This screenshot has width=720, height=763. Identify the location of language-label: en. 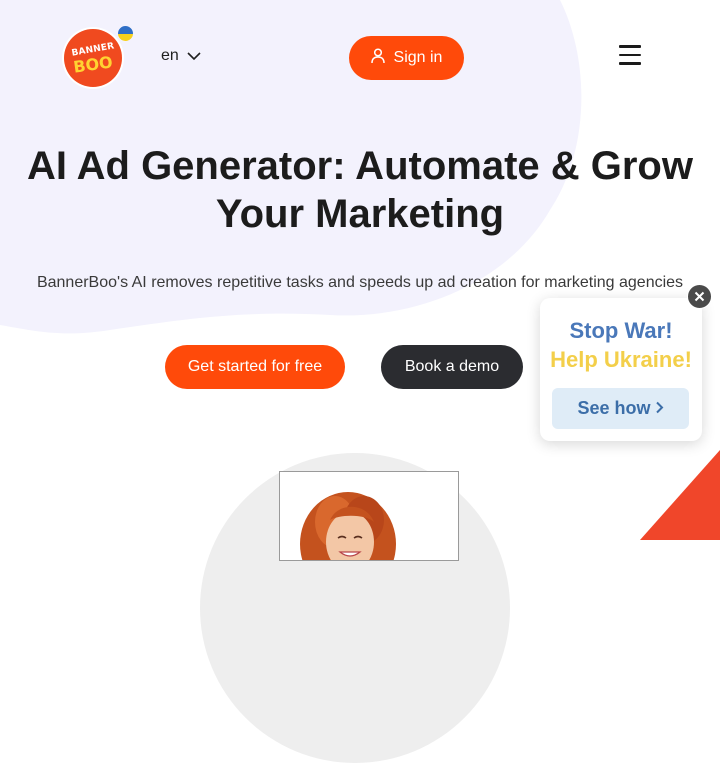
(170, 55).